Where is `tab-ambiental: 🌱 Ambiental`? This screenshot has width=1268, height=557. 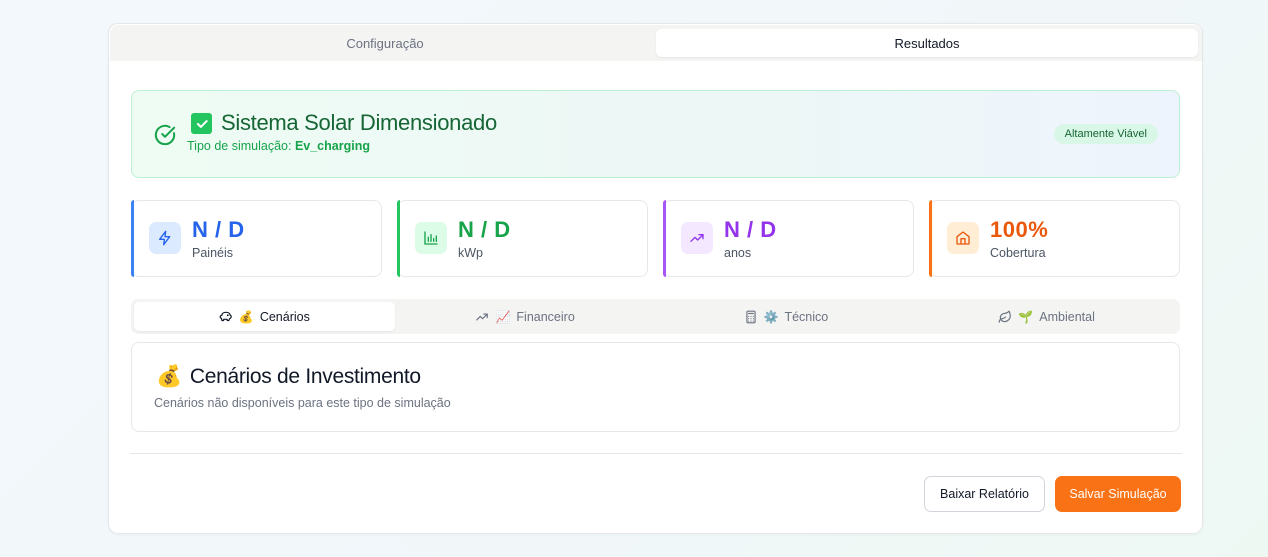 tab-ambiental: 🌱 Ambiental is located at coordinates (1046, 316).